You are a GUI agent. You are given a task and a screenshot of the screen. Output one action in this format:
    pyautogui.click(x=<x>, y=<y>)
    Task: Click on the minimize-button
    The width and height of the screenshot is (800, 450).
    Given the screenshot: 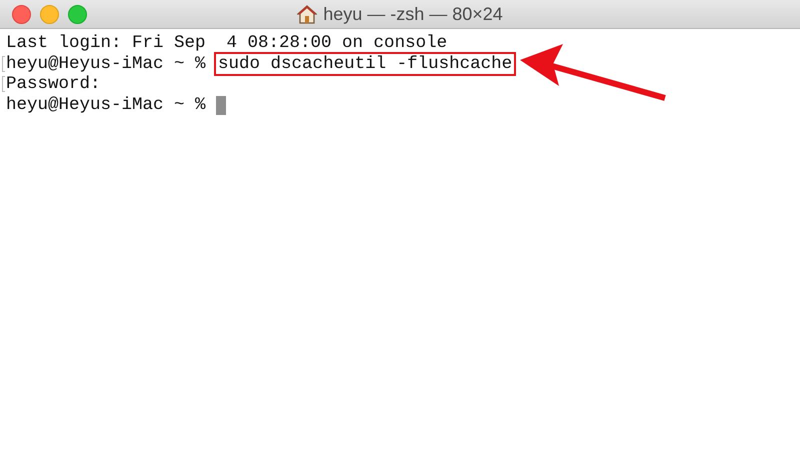 What is the action you would take?
    pyautogui.click(x=49, y=14)
    